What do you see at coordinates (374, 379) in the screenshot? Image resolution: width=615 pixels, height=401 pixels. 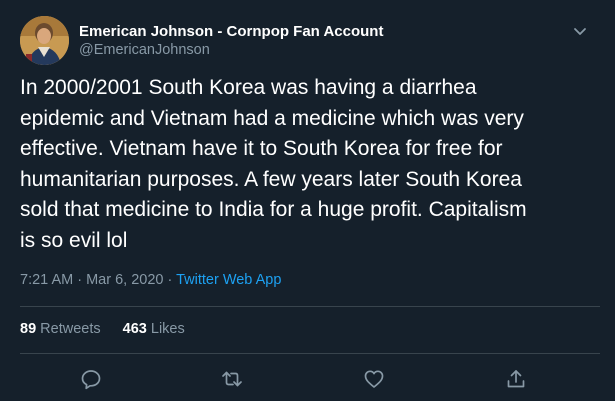 I see `heart-icon` at bounding box center [374, 379].